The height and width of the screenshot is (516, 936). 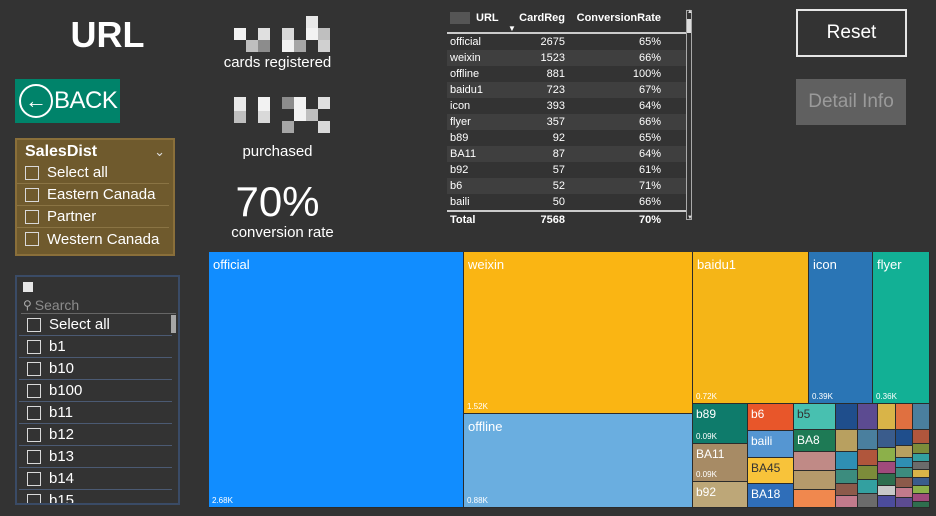 What do you see at coordinates (689, 26) in the screenshot?
I see `scrollbar-thumb` at bounding box center [689, 26].